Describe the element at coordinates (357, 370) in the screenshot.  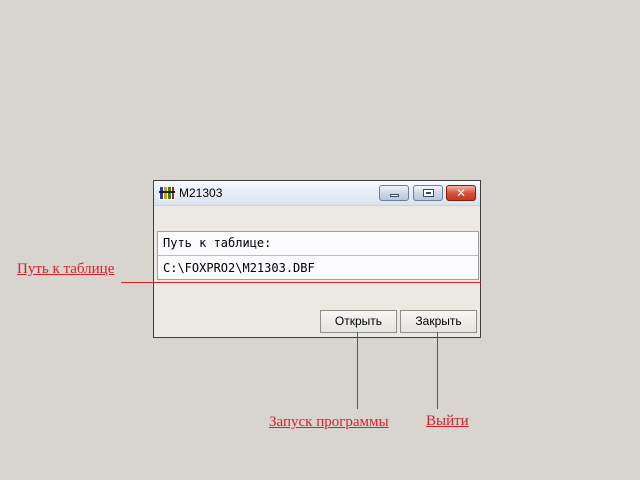
I see `annotation-line-run` at that location.